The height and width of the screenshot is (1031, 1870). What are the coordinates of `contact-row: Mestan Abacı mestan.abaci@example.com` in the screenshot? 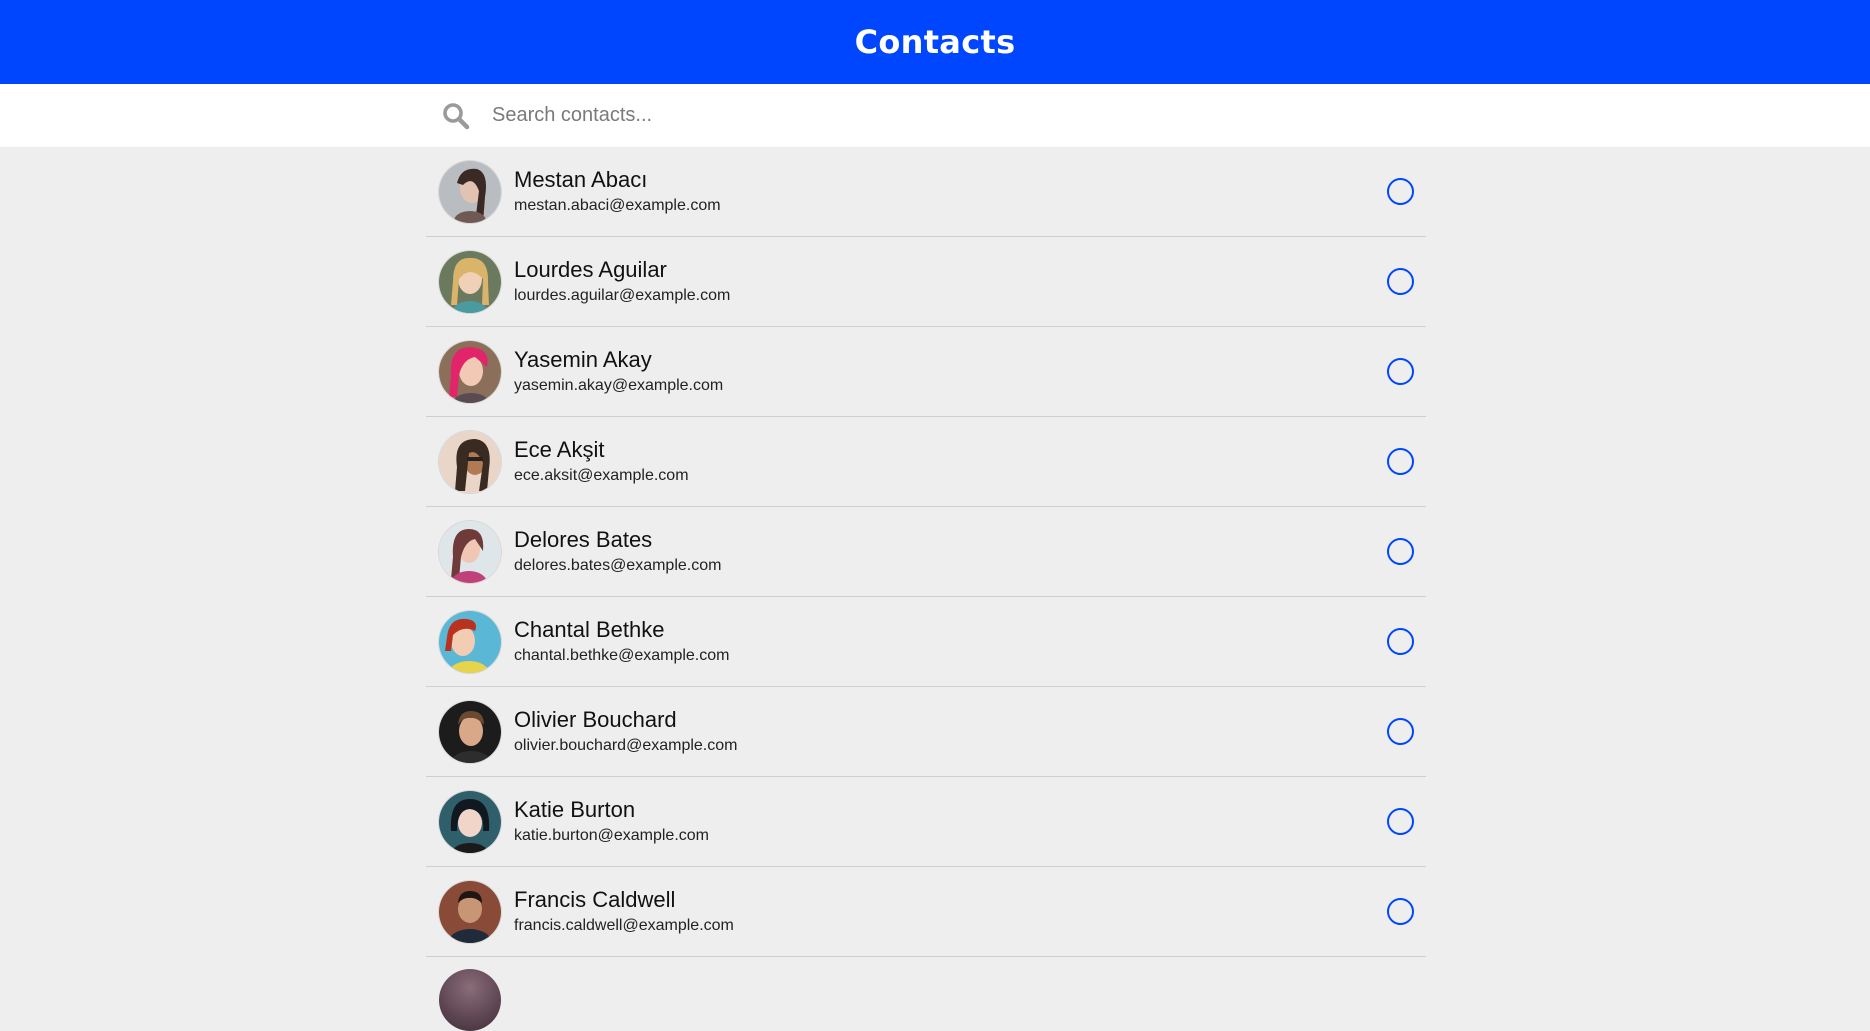 It's located at (926, 192).